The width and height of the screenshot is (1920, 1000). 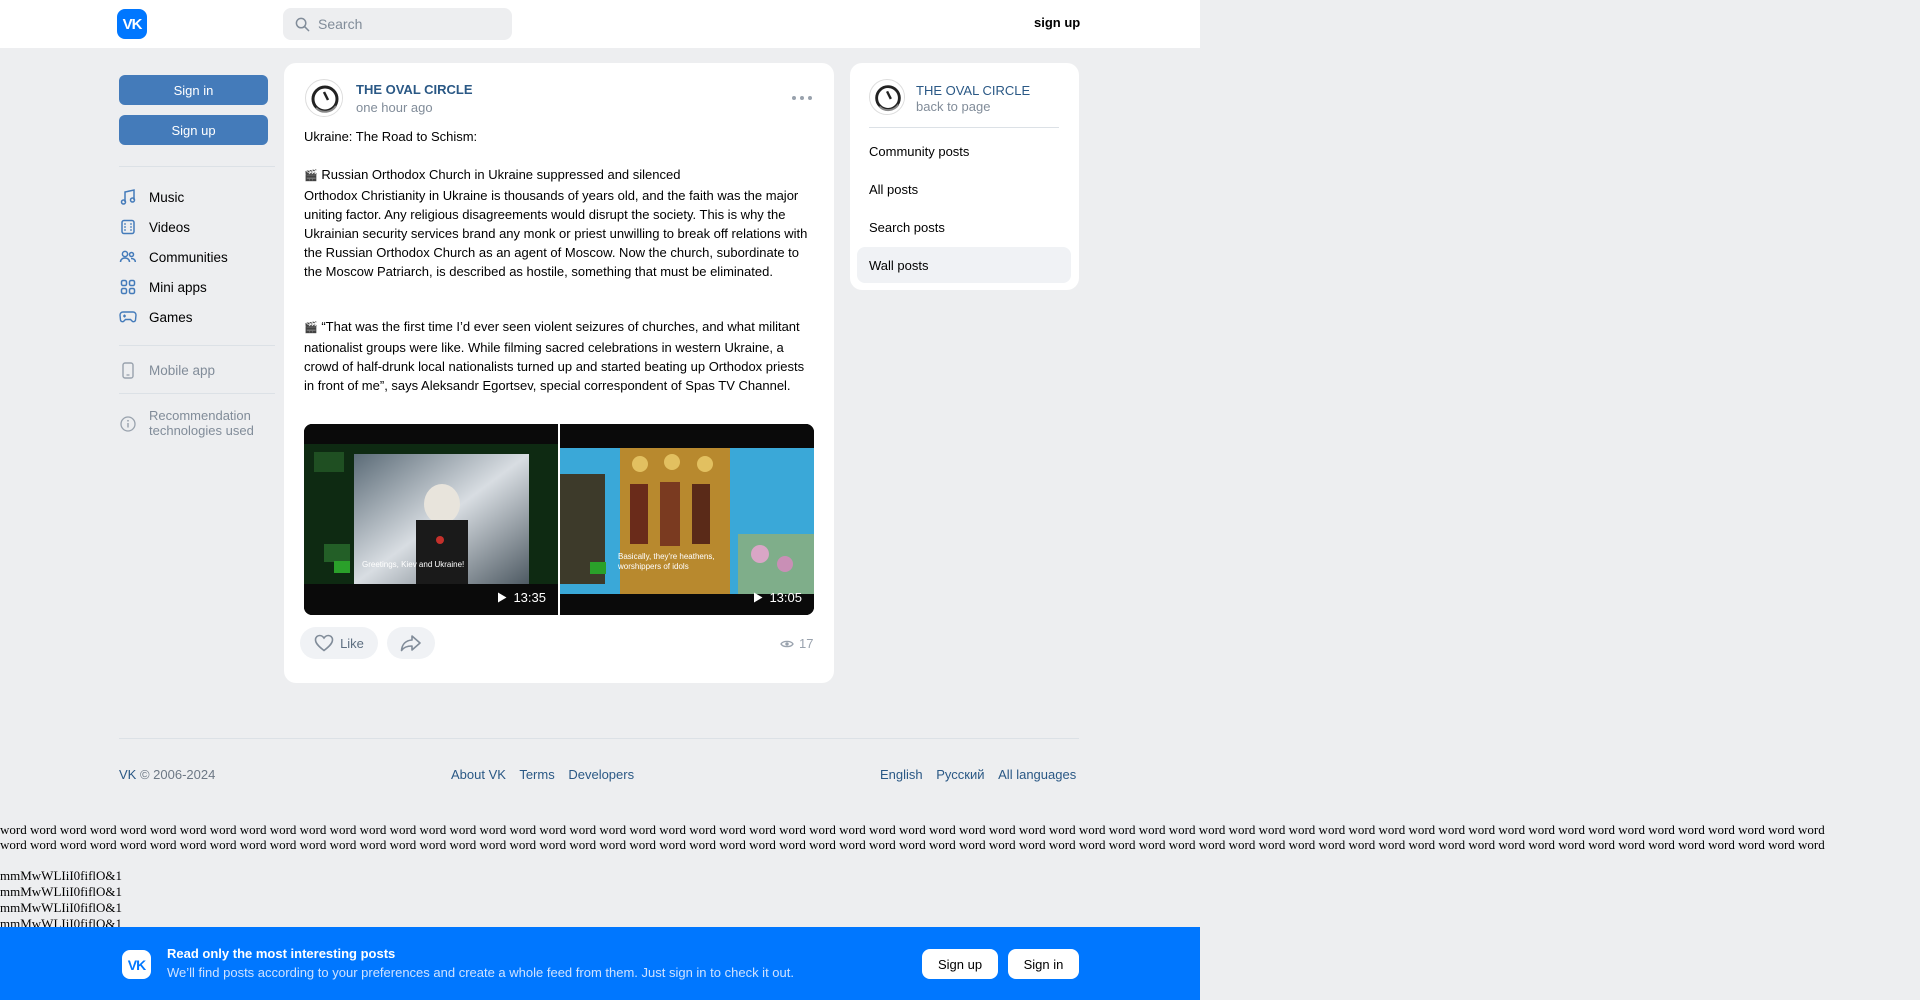 I want to click on search-input, so click(x=403, y=24).